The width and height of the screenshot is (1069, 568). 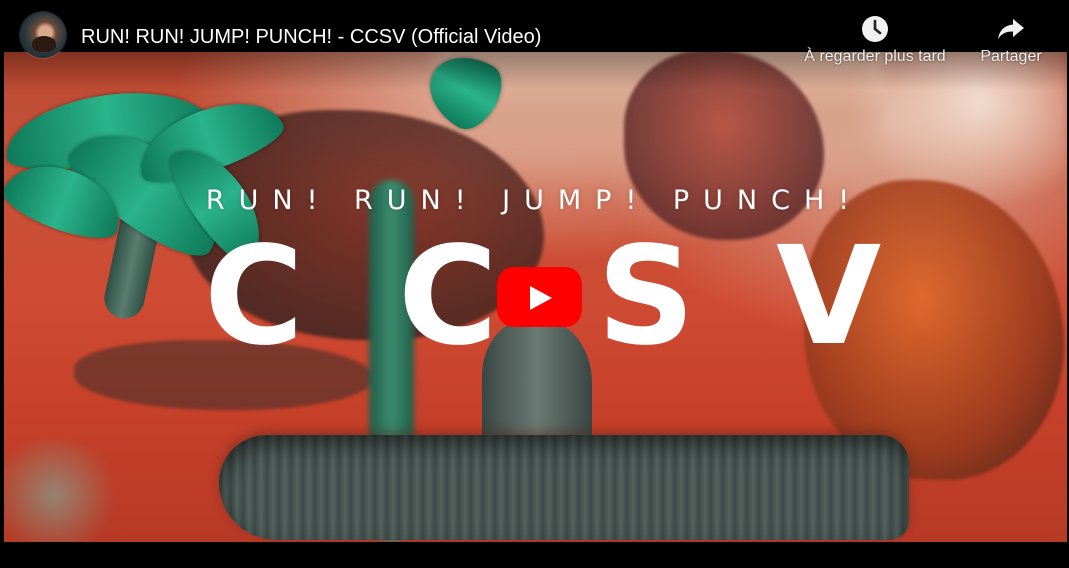 I want to click on thumbnail-subtitle: RUN! RUN! JUMP! PUNCH!, so click(x=534, y=200).